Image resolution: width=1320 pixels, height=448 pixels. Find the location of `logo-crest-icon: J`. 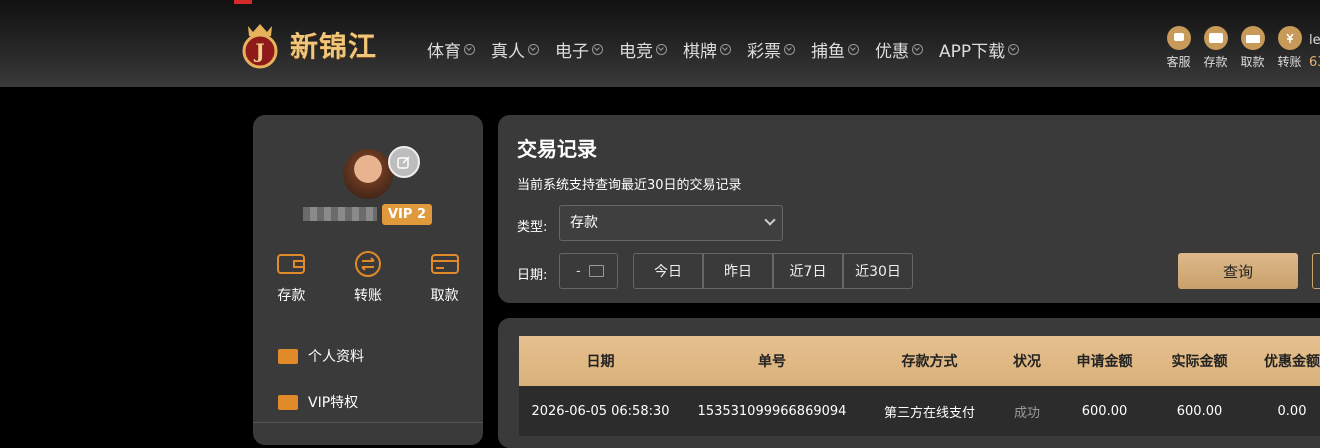

logo-crest-icon: J is located at coordinates (260, 46).